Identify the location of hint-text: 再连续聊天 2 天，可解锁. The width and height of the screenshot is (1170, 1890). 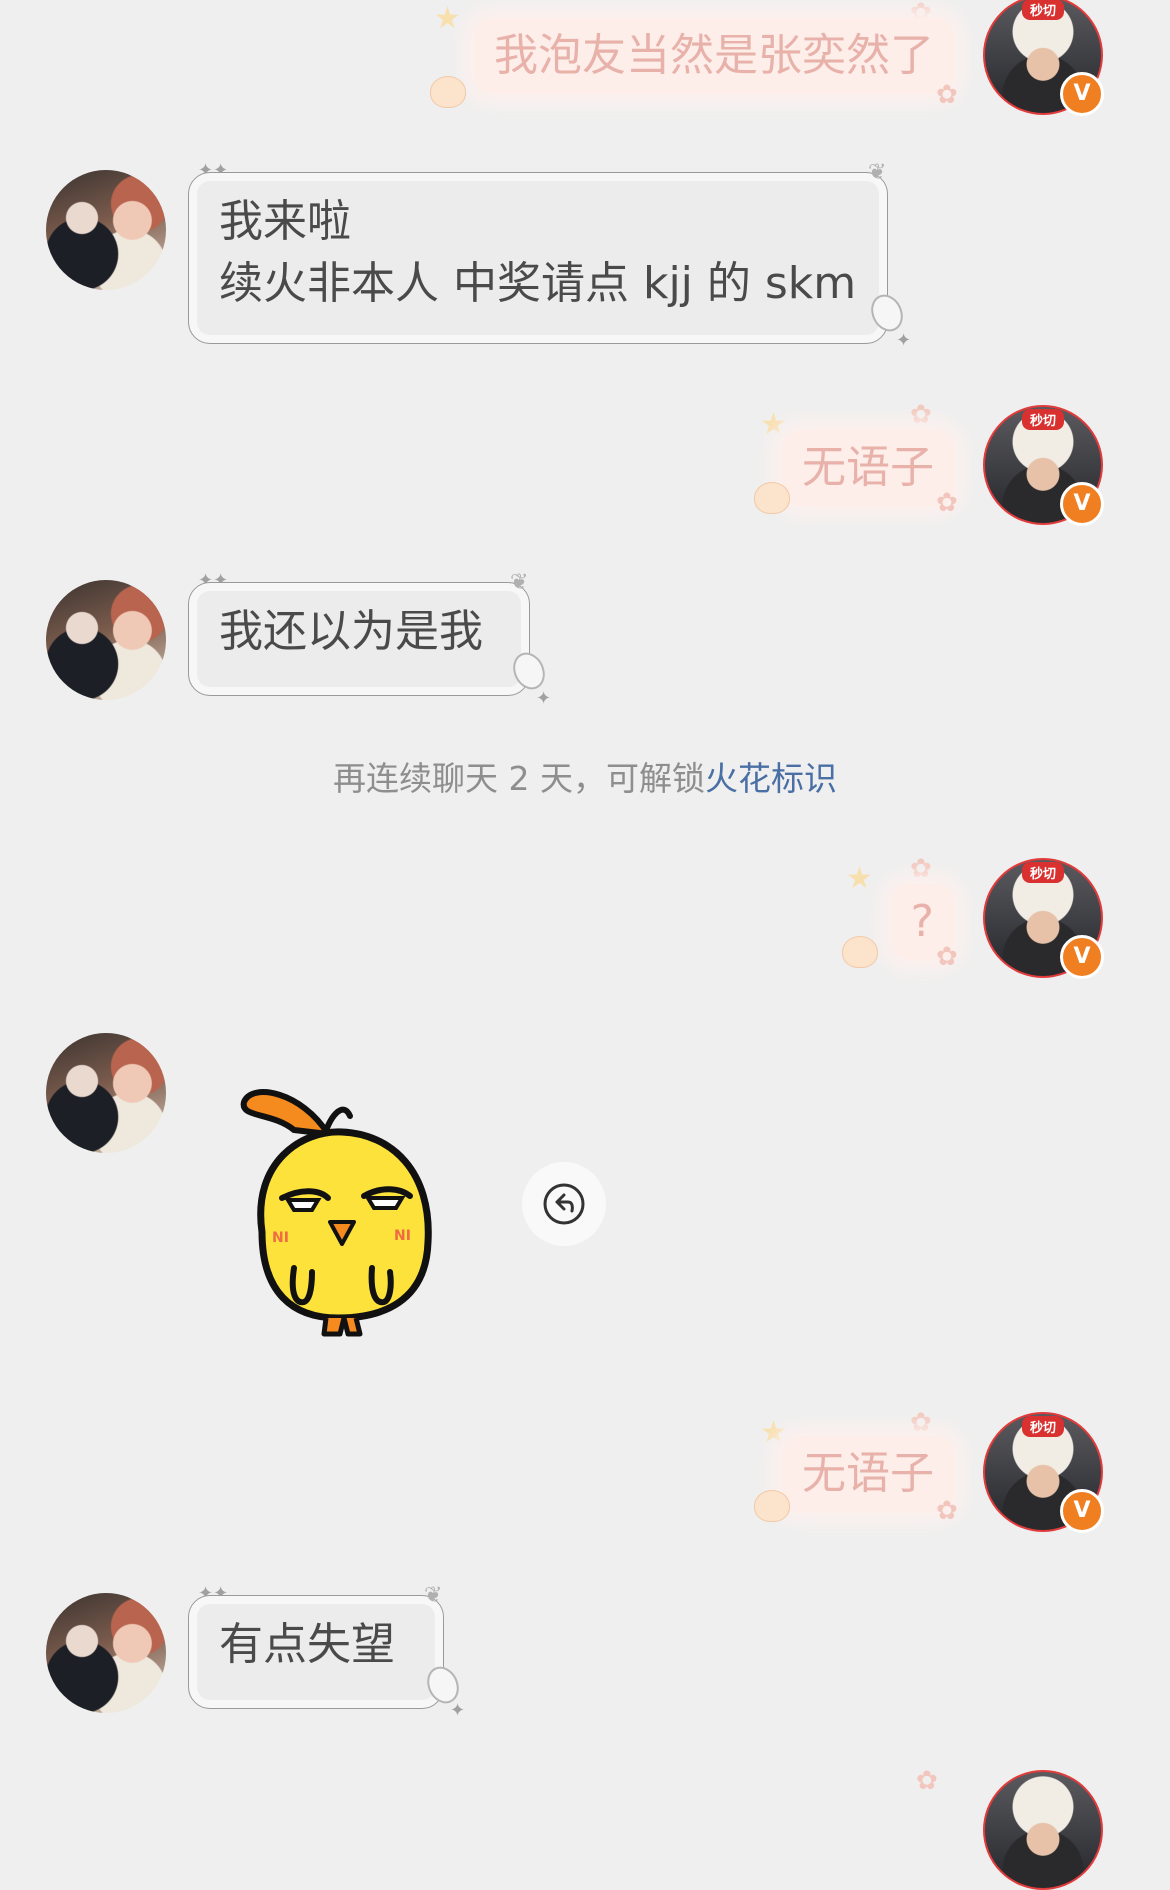
(519, 778).